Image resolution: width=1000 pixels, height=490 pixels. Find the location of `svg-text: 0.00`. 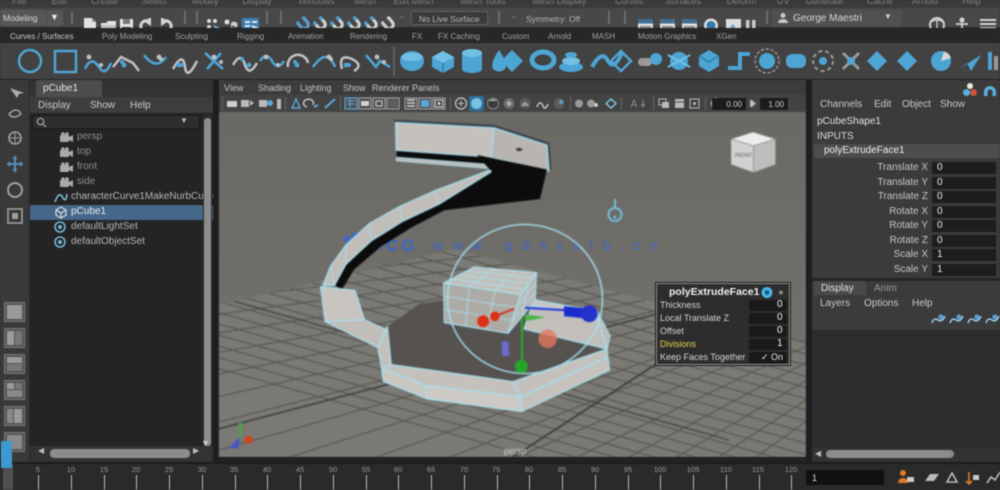

svg-text: 0.00 is located at coordinates (734, 104).